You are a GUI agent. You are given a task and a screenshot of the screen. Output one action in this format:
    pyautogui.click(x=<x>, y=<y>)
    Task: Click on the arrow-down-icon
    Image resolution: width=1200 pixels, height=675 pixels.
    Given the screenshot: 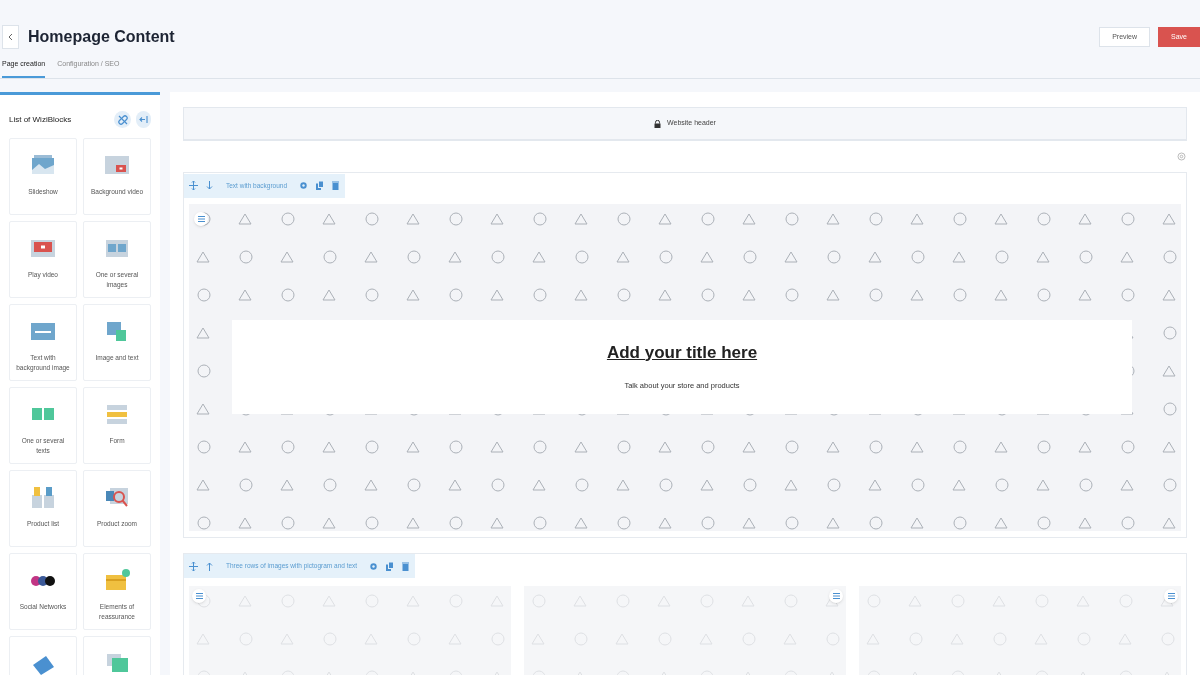 What is the action you would take?
    pyautogui.click(x=209, y=185)
    